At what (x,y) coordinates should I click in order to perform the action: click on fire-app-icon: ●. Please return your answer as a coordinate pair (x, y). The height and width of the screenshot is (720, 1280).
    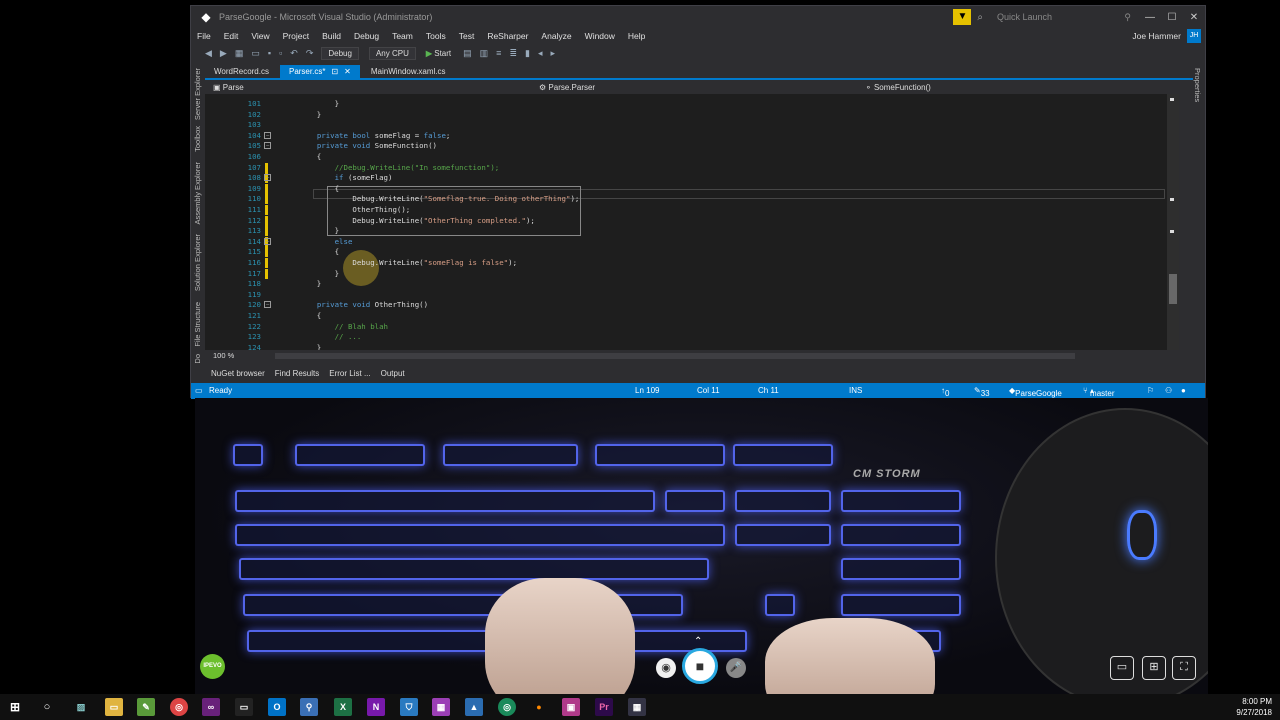
    Looking at the image, I should click on (539, 707).